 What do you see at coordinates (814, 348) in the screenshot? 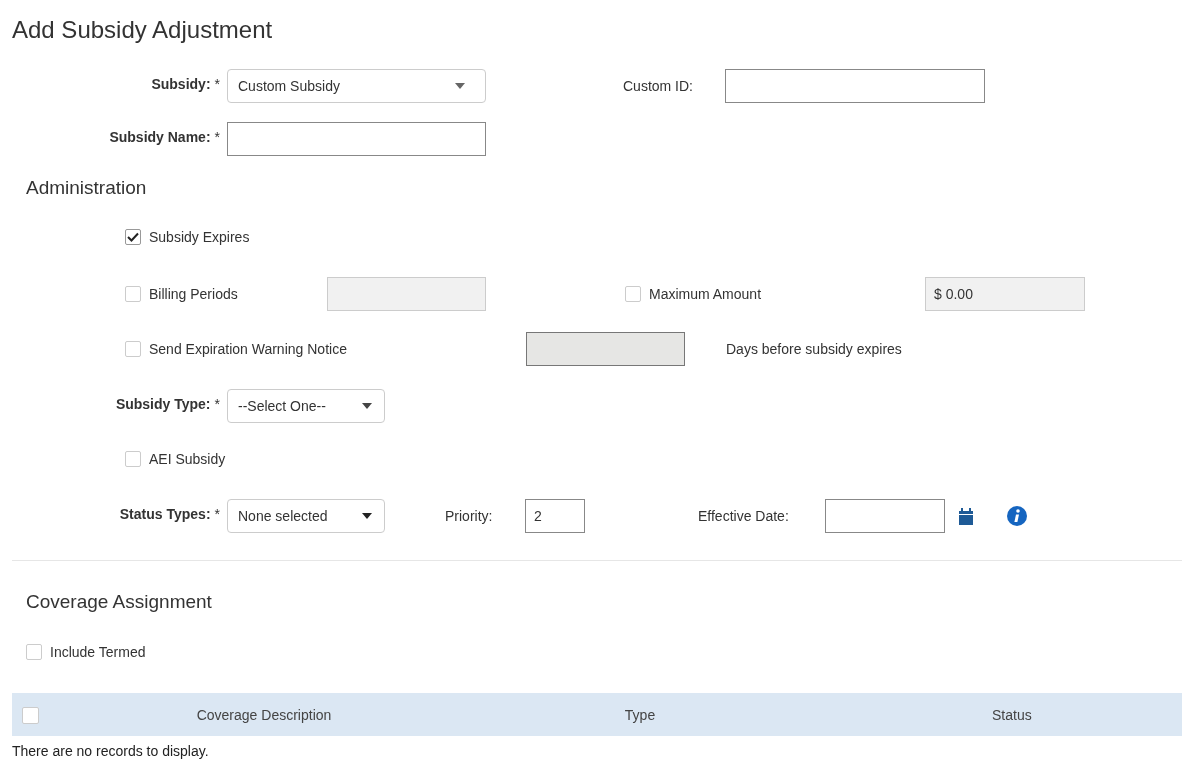
I see `field-hint: Days before subsidy expires` at bounding box center [814, 348].